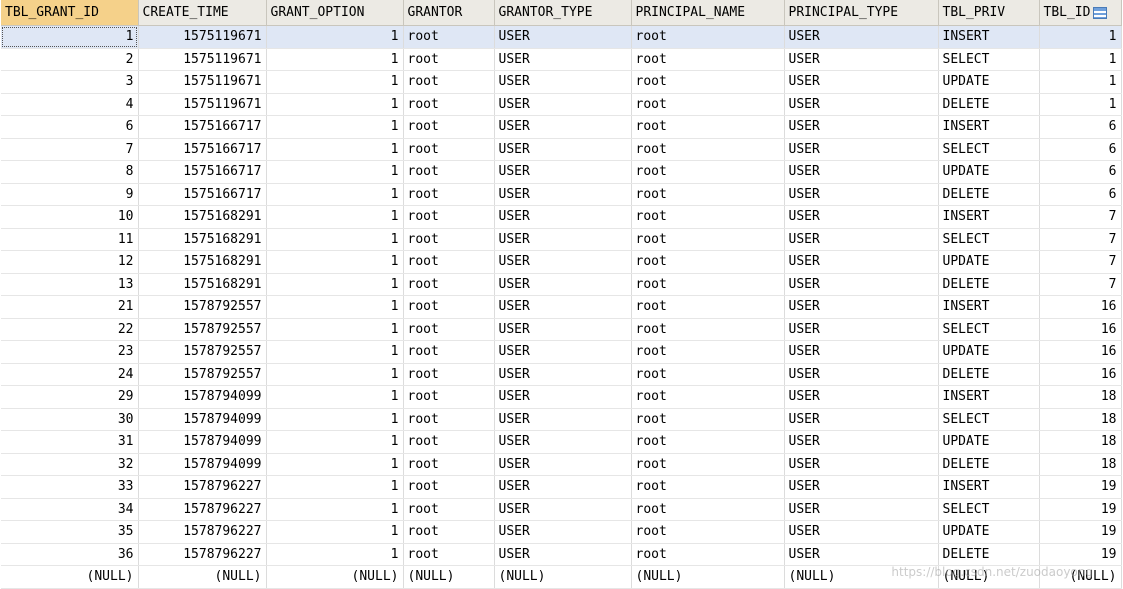  What do you see at coordinates (70, 59) in the screenshot?
I see `table-cell: 2` at bounding box center [70, 59].